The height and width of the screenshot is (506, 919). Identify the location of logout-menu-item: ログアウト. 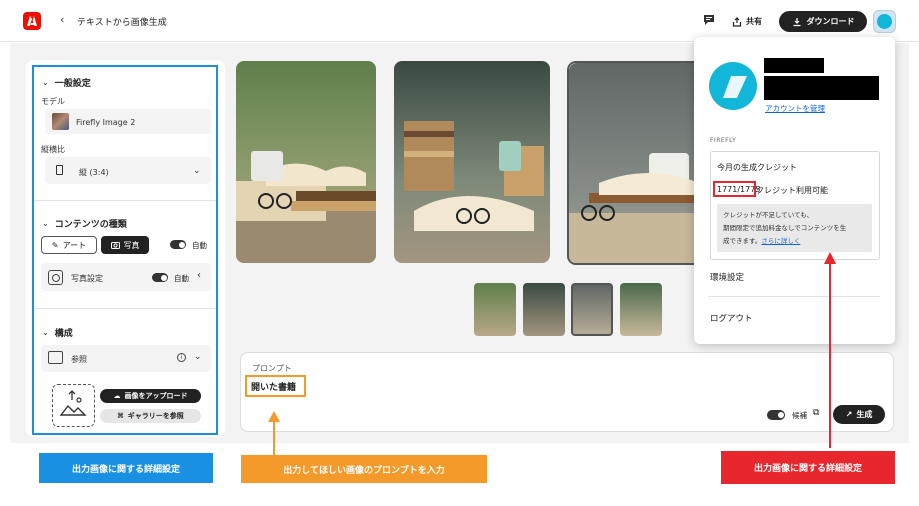
(731, 318).